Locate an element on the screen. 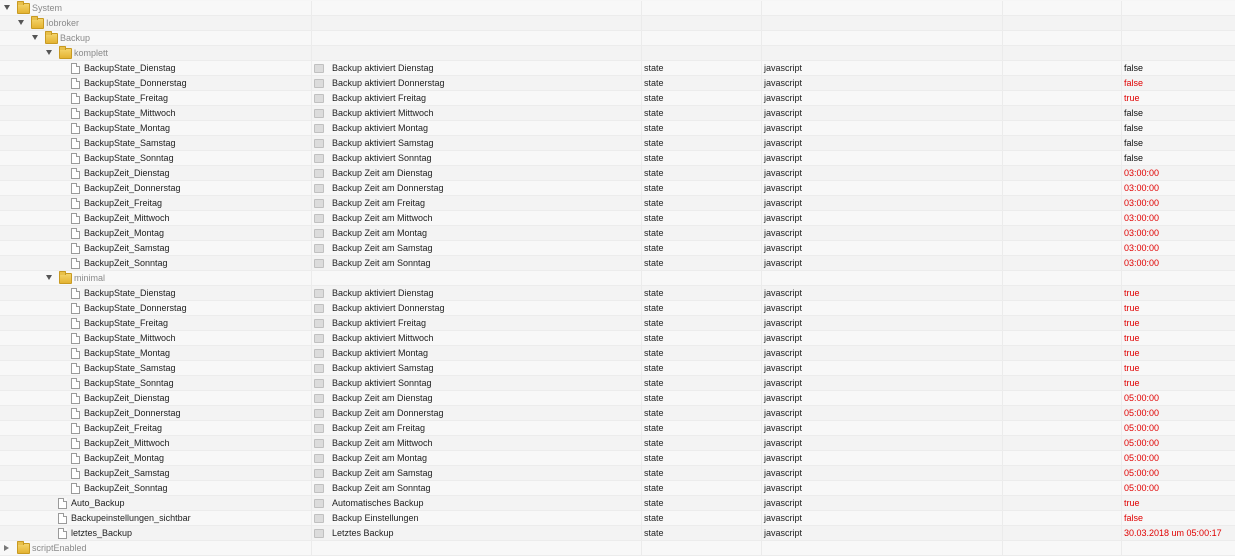  state-value: 30.03.2018 um 05:00:17 is located at coordinates (1178, 533).